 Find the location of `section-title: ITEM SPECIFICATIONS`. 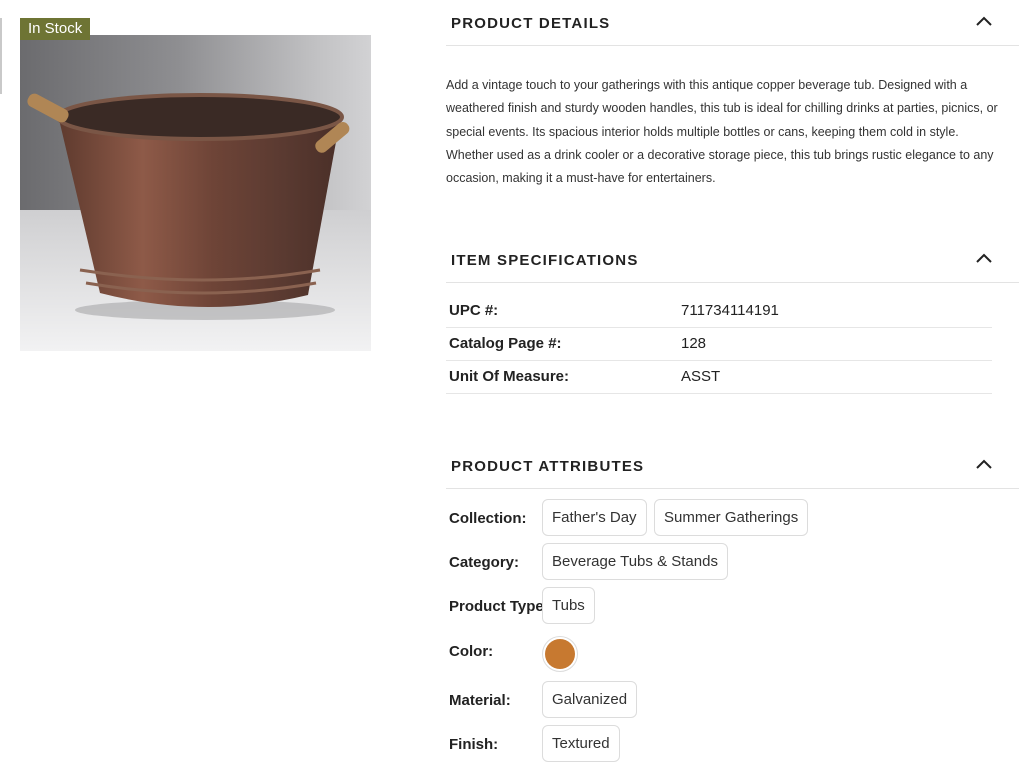

section-title: ITEM SPECIFICATIONS is located at coordinates (545, 260).